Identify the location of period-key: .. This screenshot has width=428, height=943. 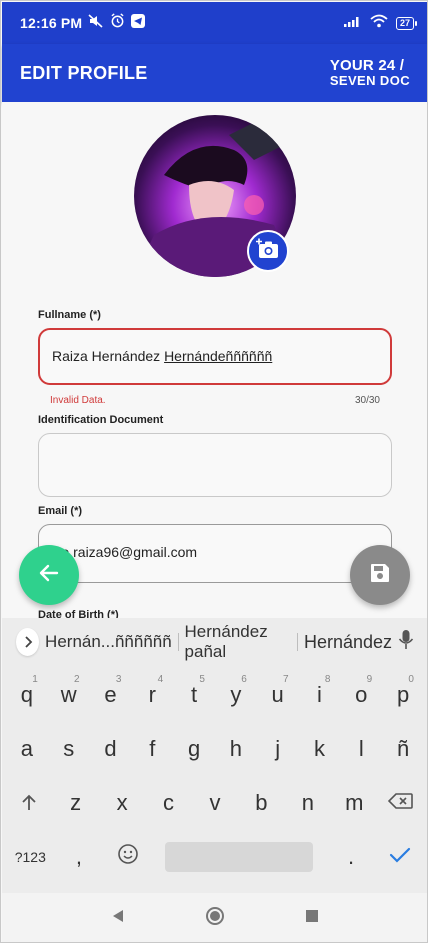
(351, 857).